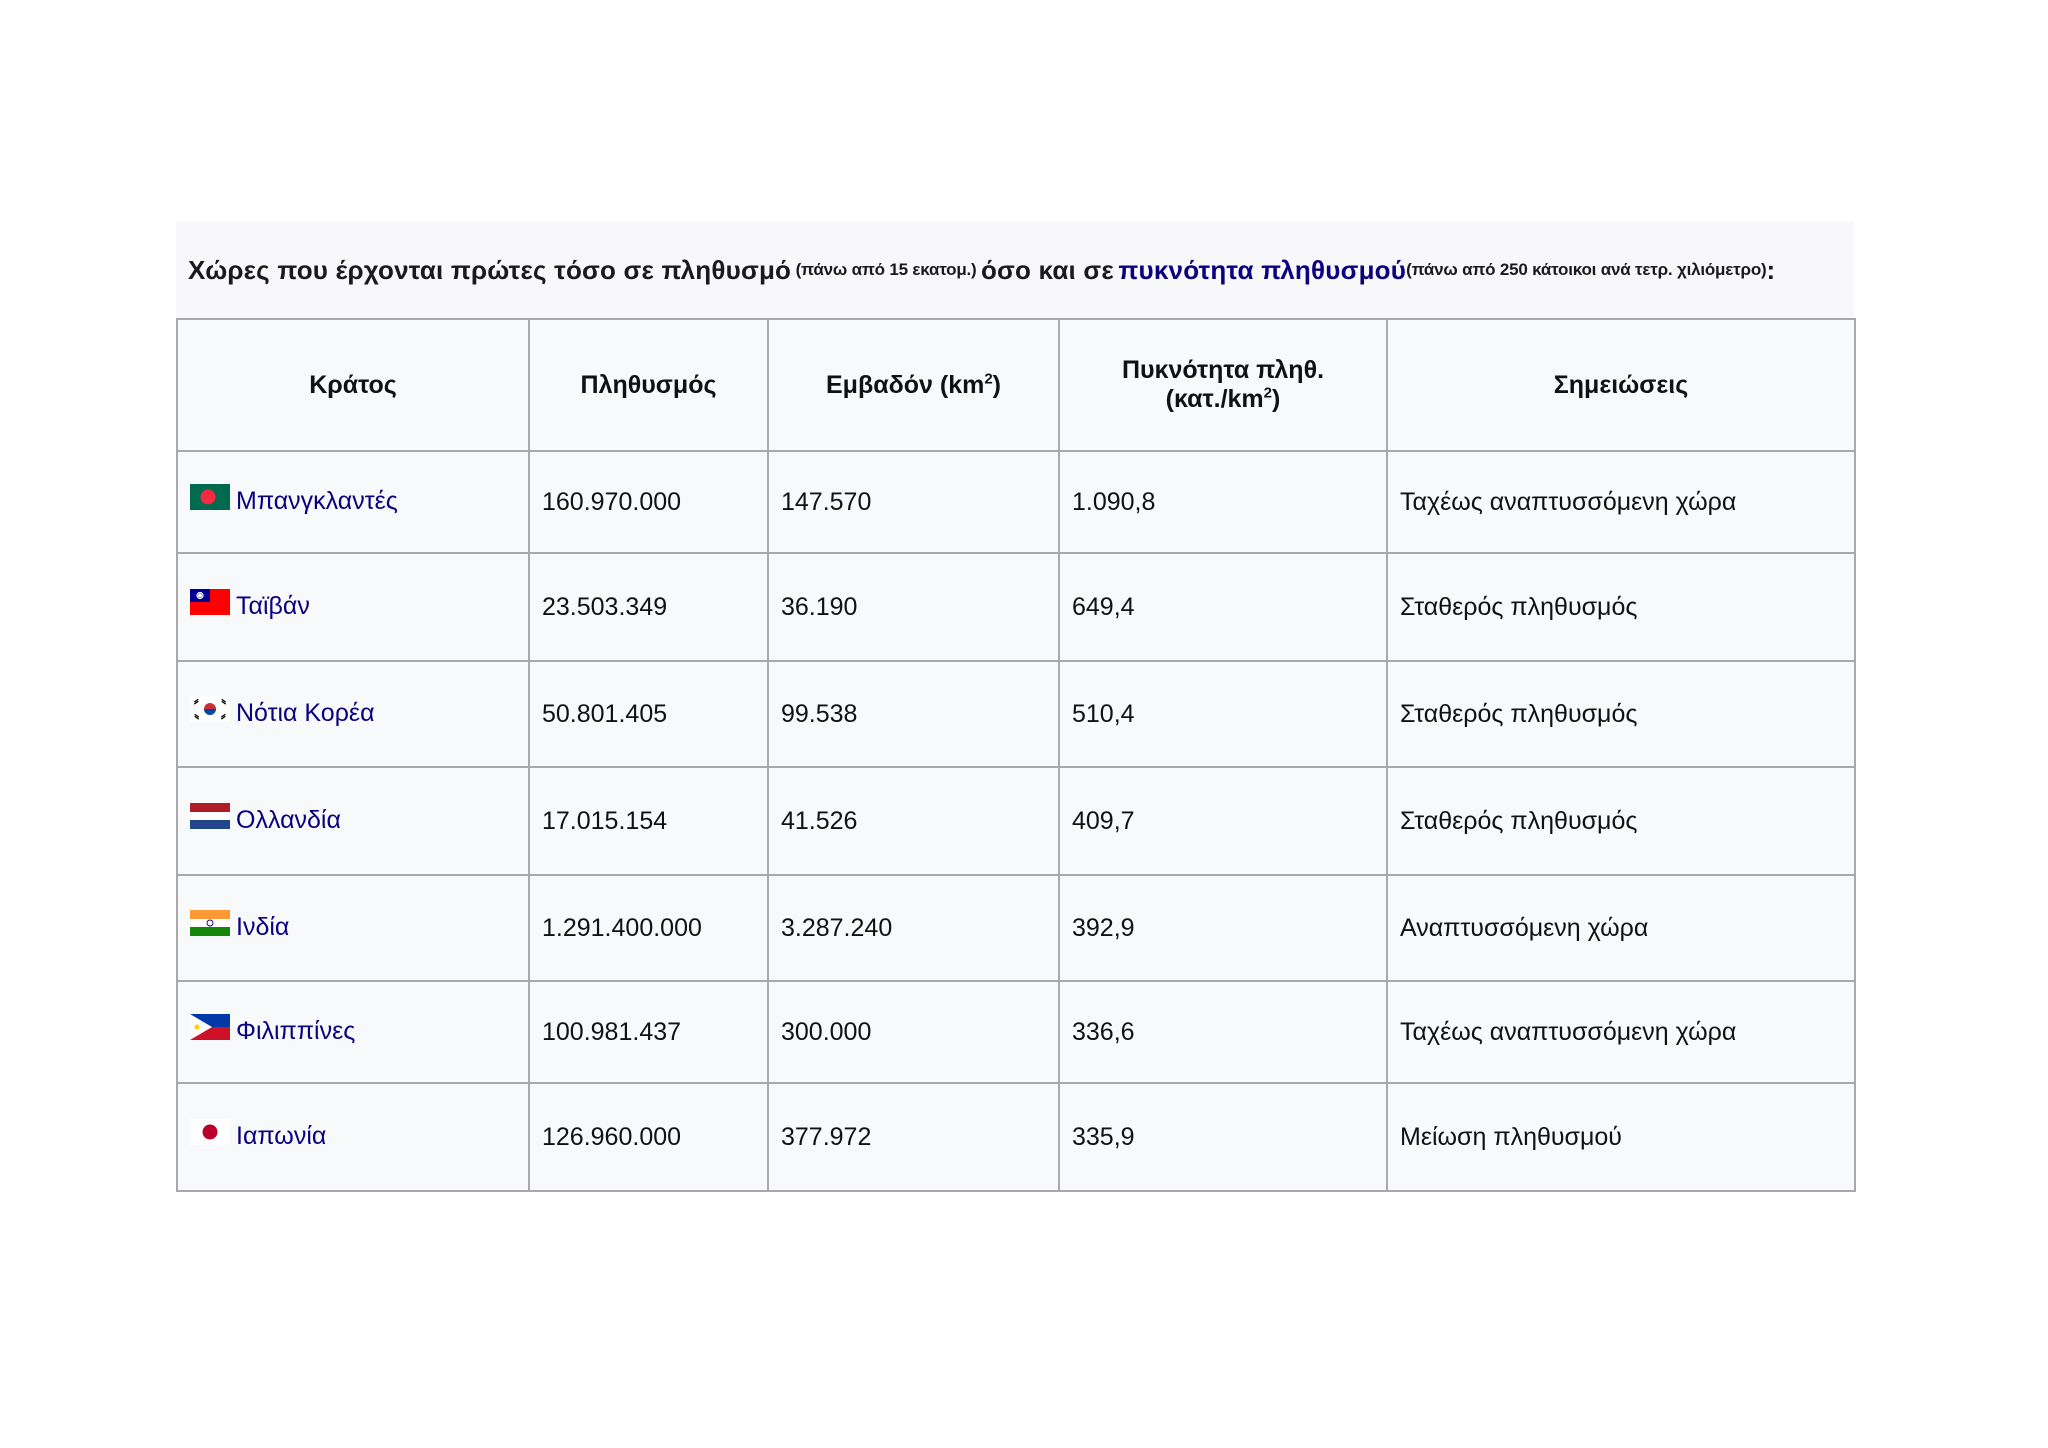 The height and width of the screenshot is (1448, 2048). Describe the element at coordinates (210, 497) in the screenshot. I see `bangladesh-flag-icon` at that location.